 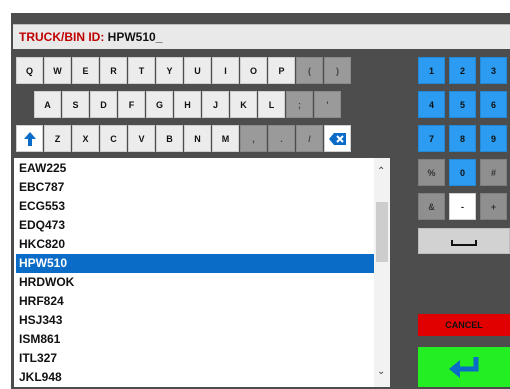 What do you see at coordinates (195, 339) in the screenshot?
I see `list-item: ISM861` at bounding box center [195, 339].